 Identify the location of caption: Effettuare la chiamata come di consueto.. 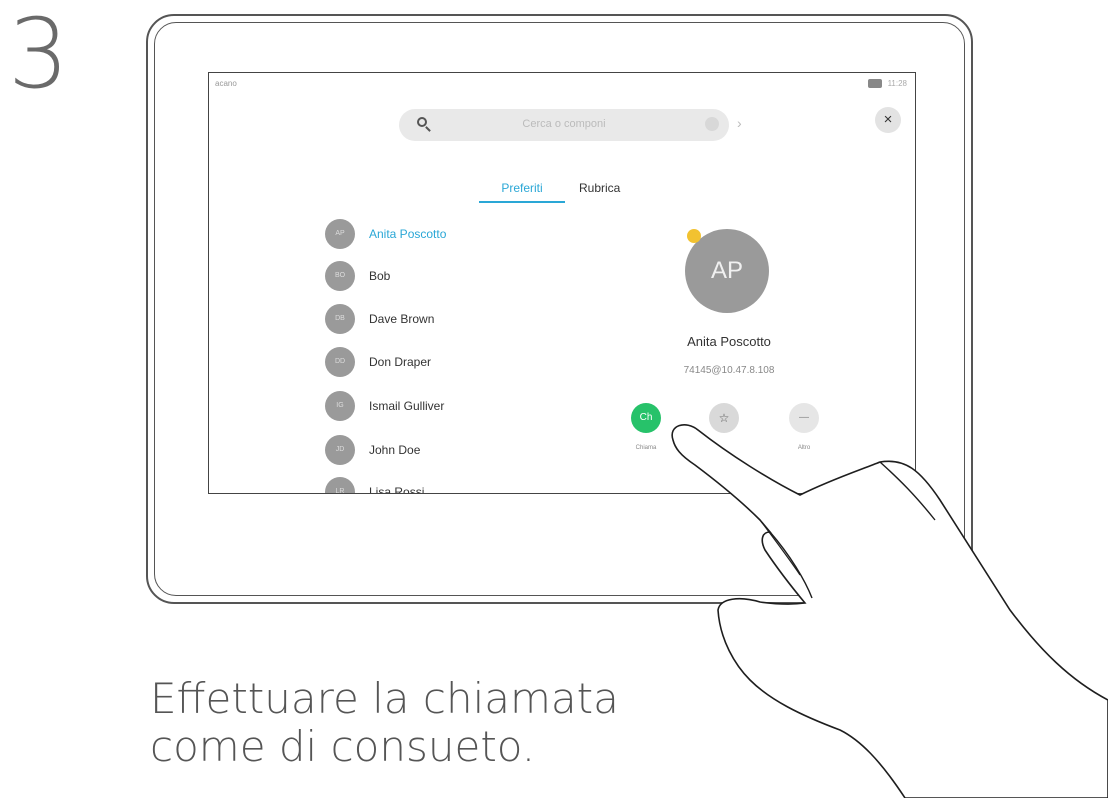
(384, 723).